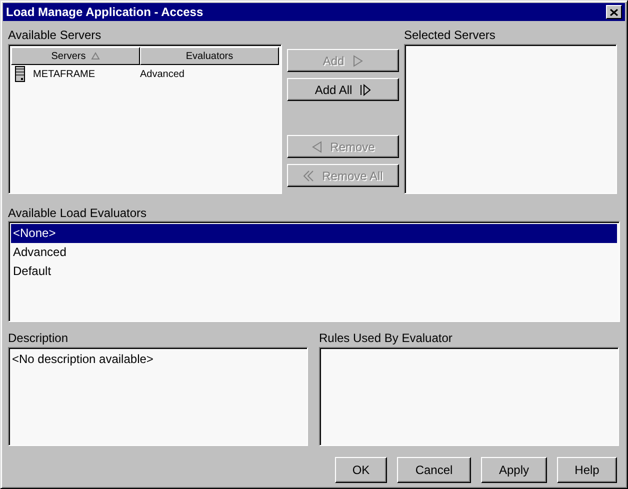 Image resolution: width=628 pixels, height=489 pixels. I want to click on description-text: <No description available>, so click(83, 359).